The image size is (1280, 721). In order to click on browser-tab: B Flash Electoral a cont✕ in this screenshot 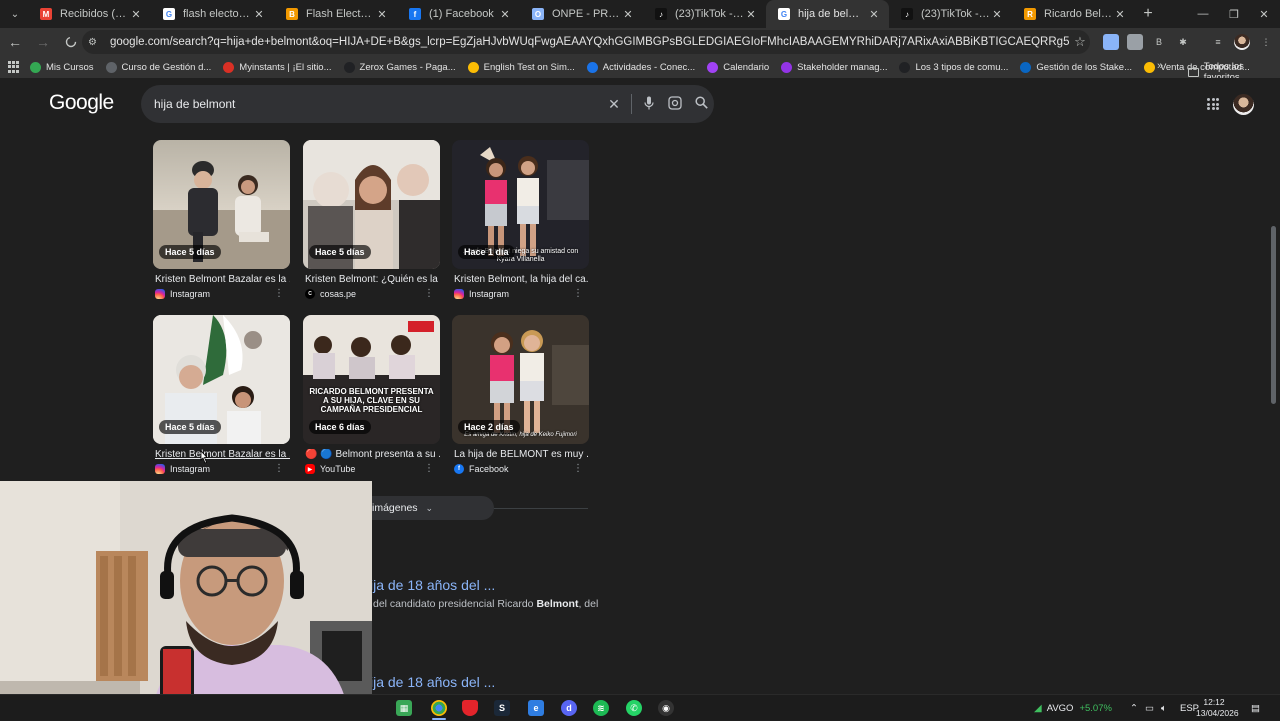, I will do `click(335, 14)`.